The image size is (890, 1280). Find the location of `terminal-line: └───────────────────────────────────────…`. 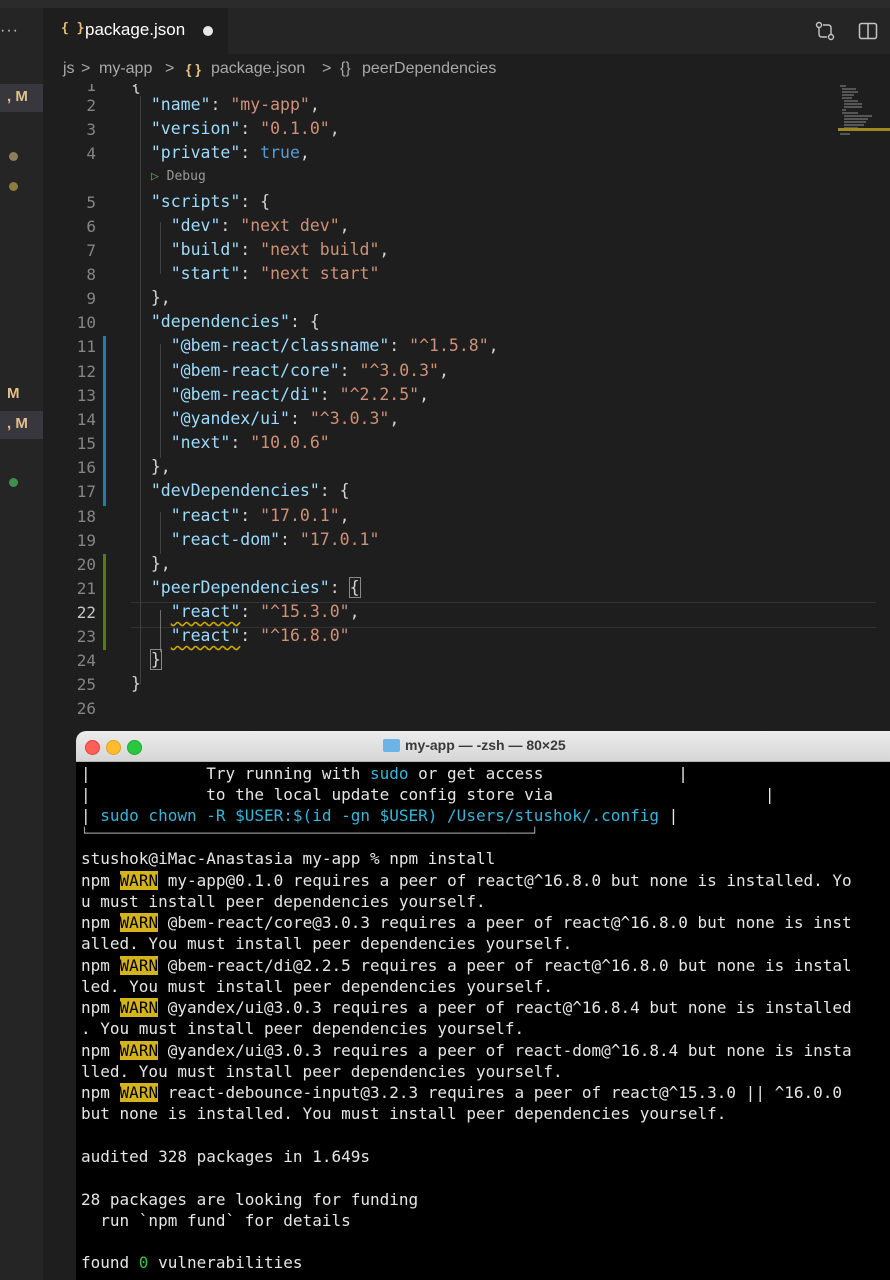

terminal-line: └───────────────────────────────────────… is located at coordinates (309, 833).